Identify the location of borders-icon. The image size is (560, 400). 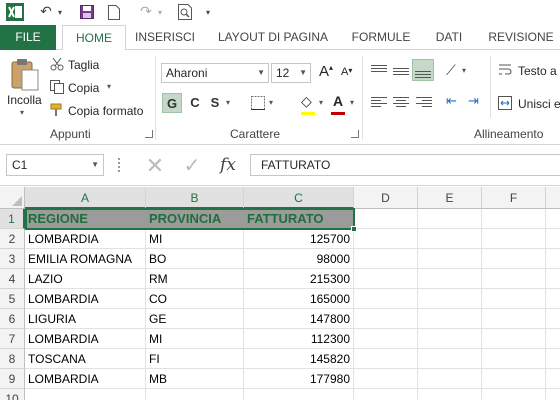
(258, 103).